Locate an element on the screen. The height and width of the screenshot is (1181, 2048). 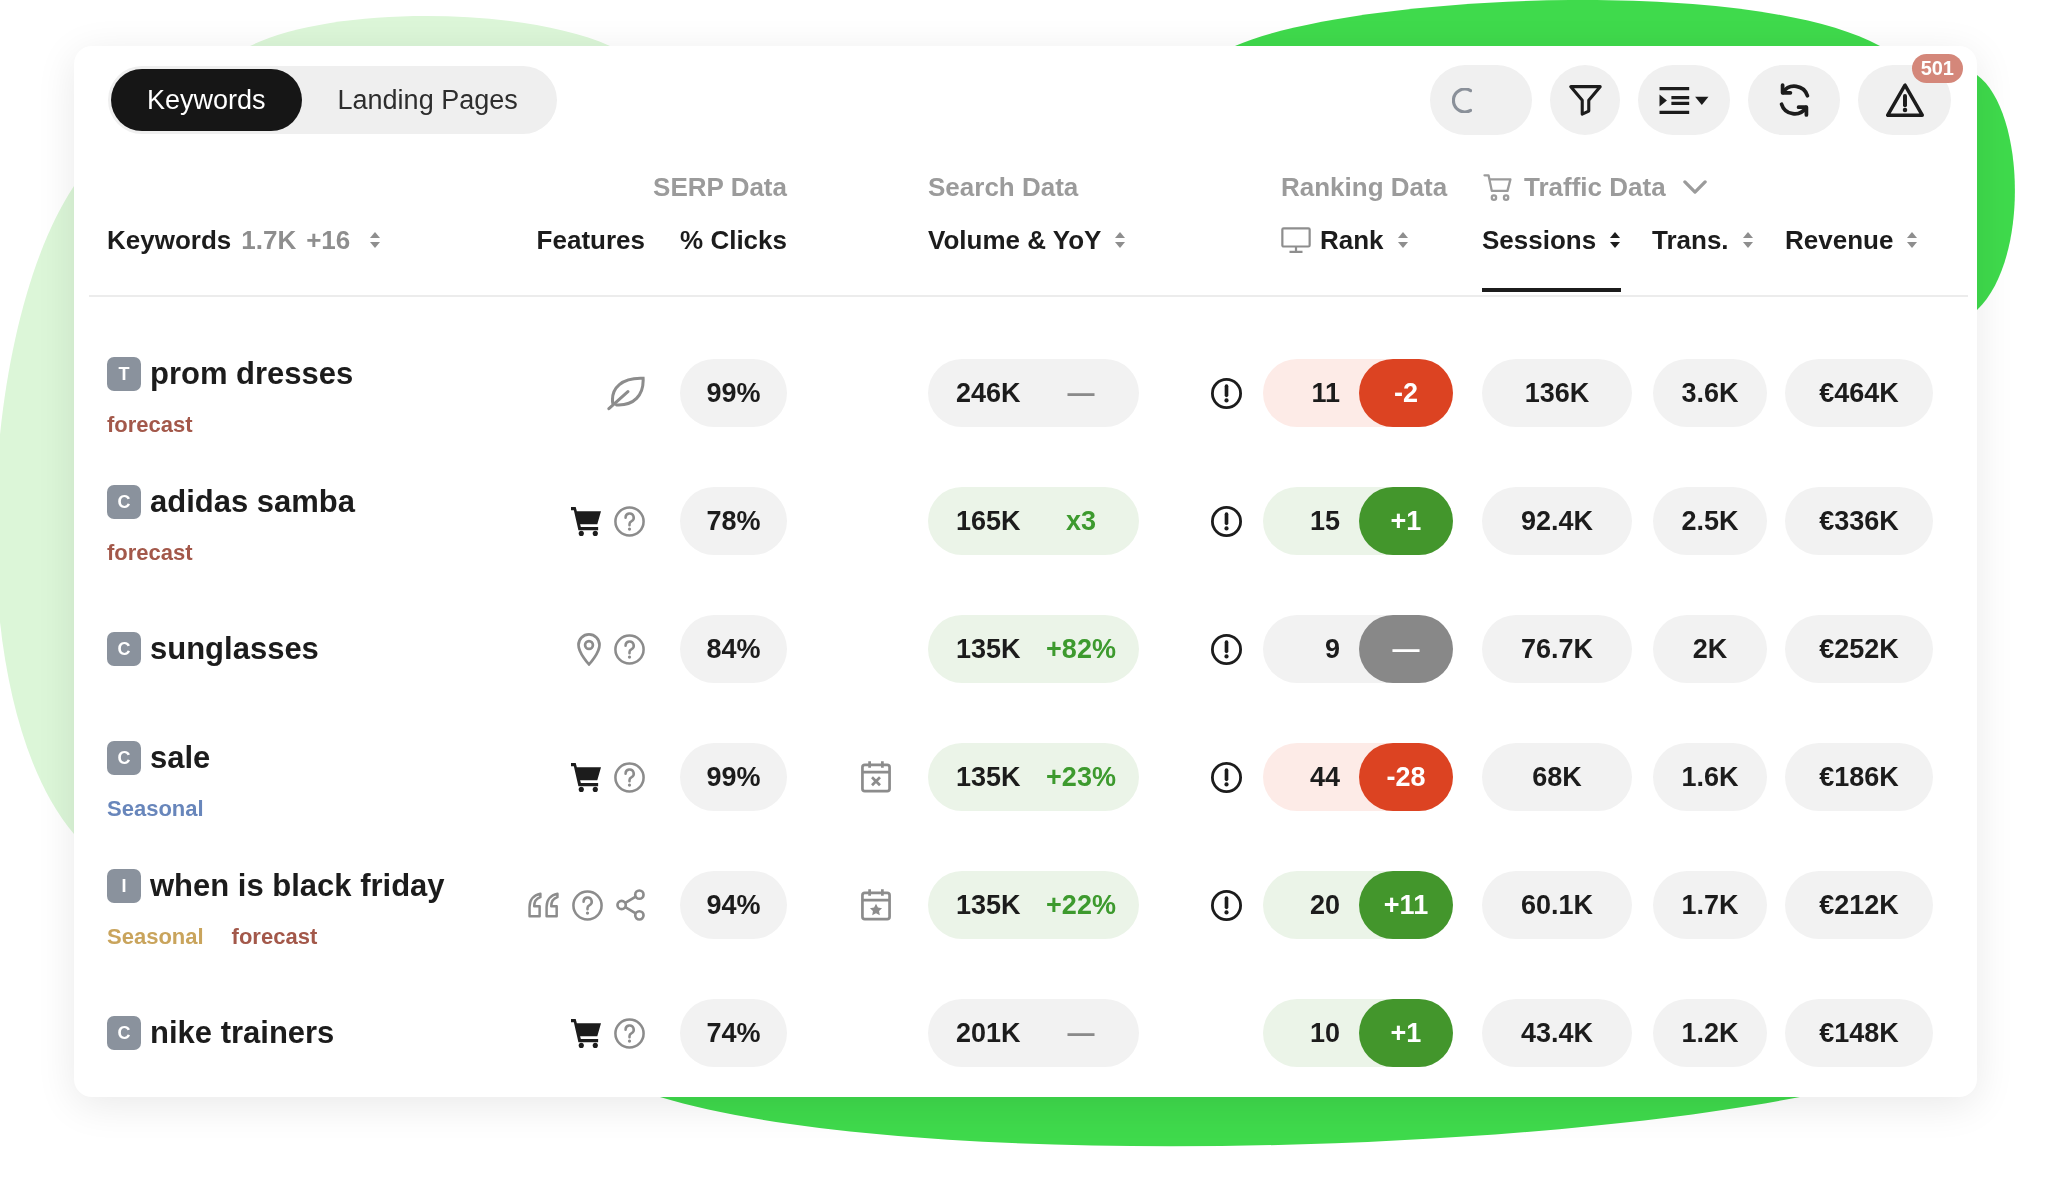
sessions-badge: 43.4K is located at coordinates (1557, 1033).